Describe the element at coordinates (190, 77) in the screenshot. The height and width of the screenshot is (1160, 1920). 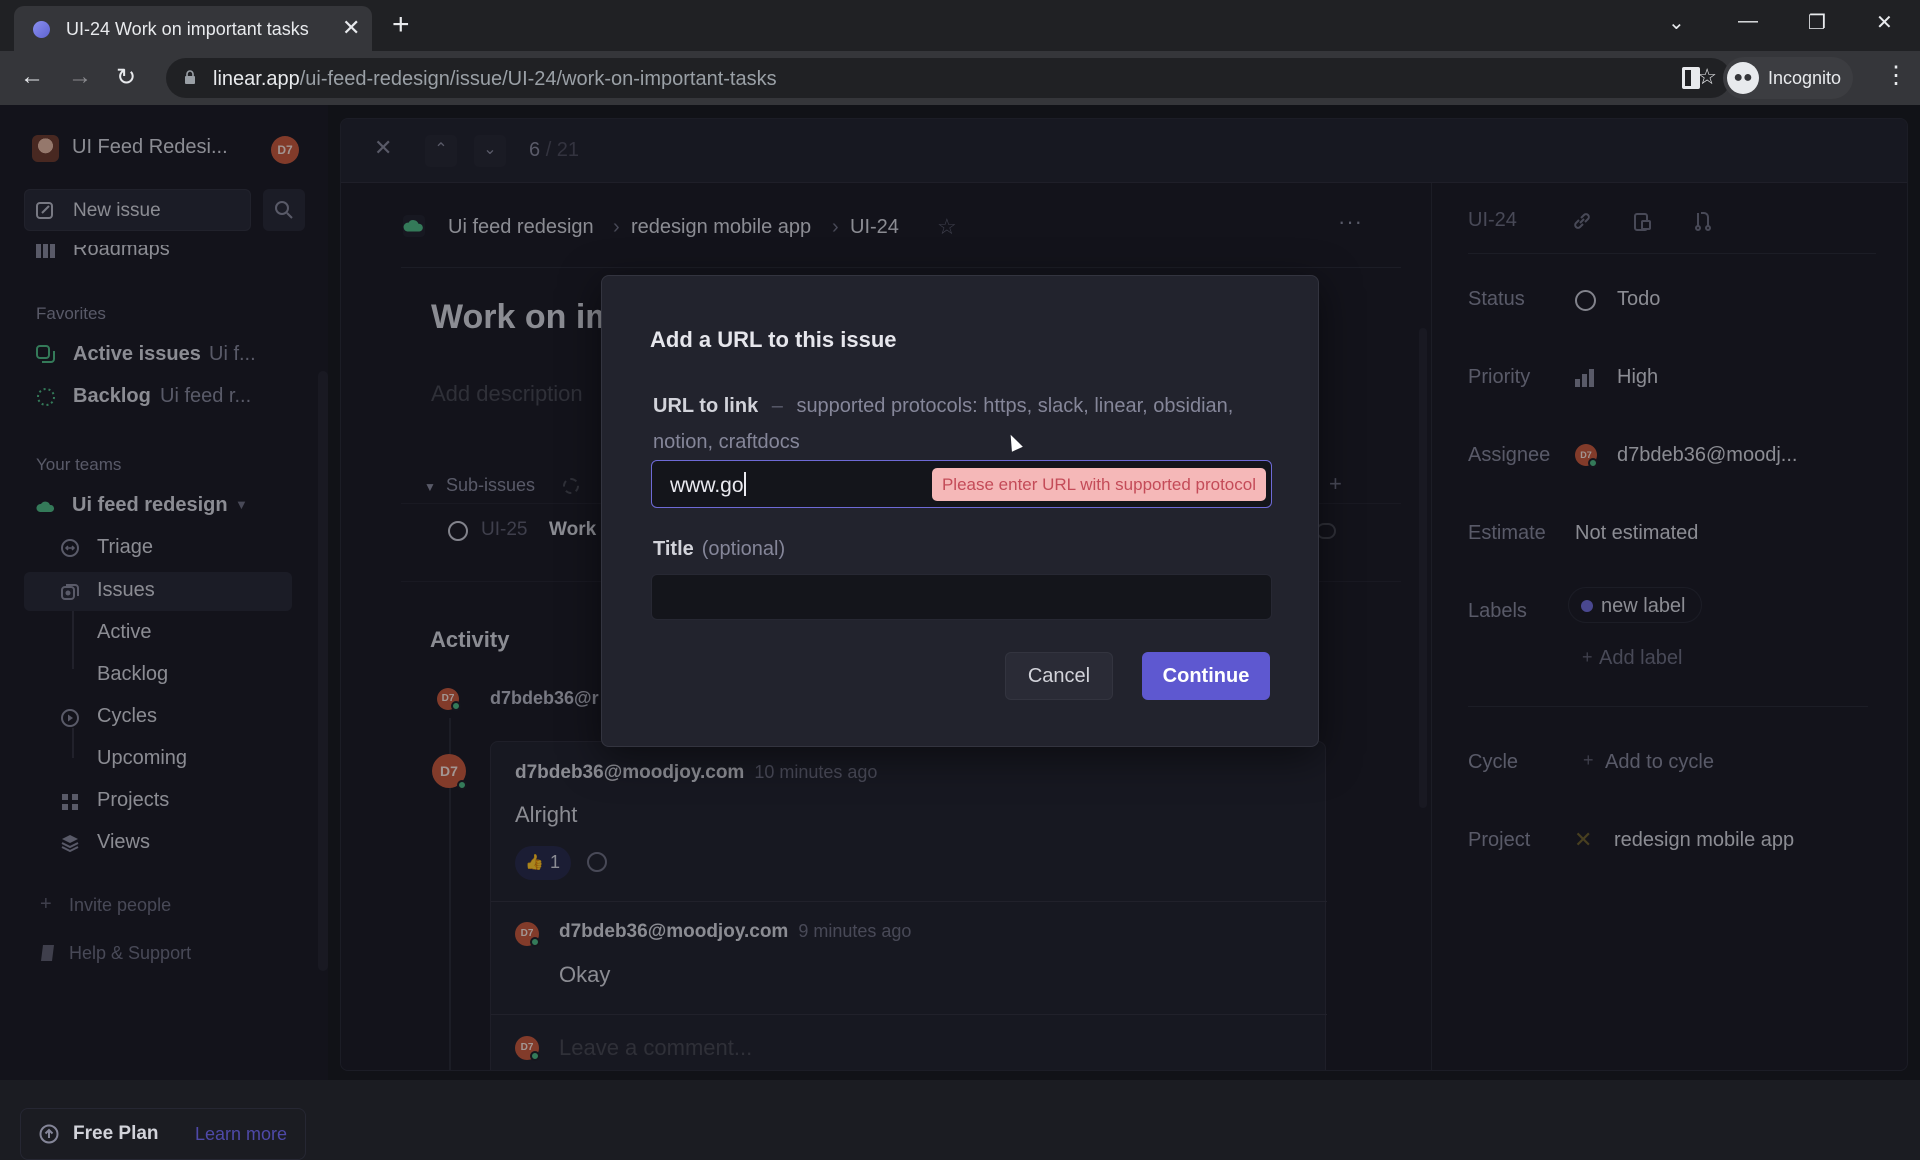
I see `lock-icon` at that location.